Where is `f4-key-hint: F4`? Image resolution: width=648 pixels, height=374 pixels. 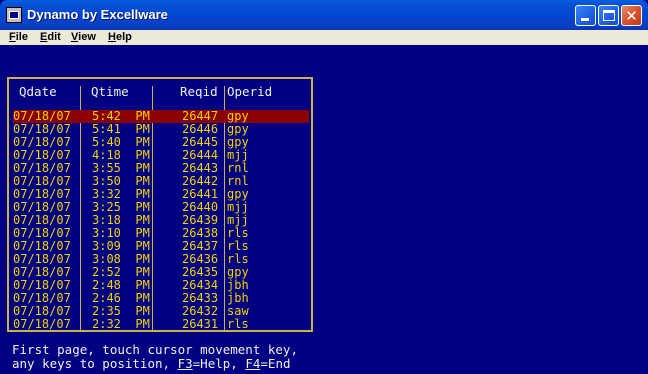
f4-key-hint: F4 is located at coordinates (252, 363).